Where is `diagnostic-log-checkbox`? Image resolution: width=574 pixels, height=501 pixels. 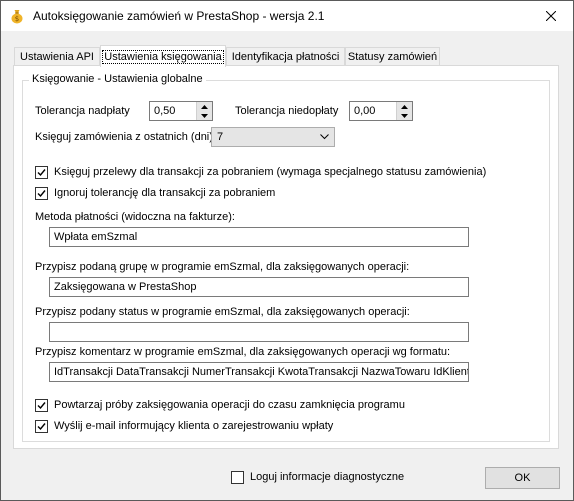 diagnostic-log-checkbox is located at coordinates (237, 477).